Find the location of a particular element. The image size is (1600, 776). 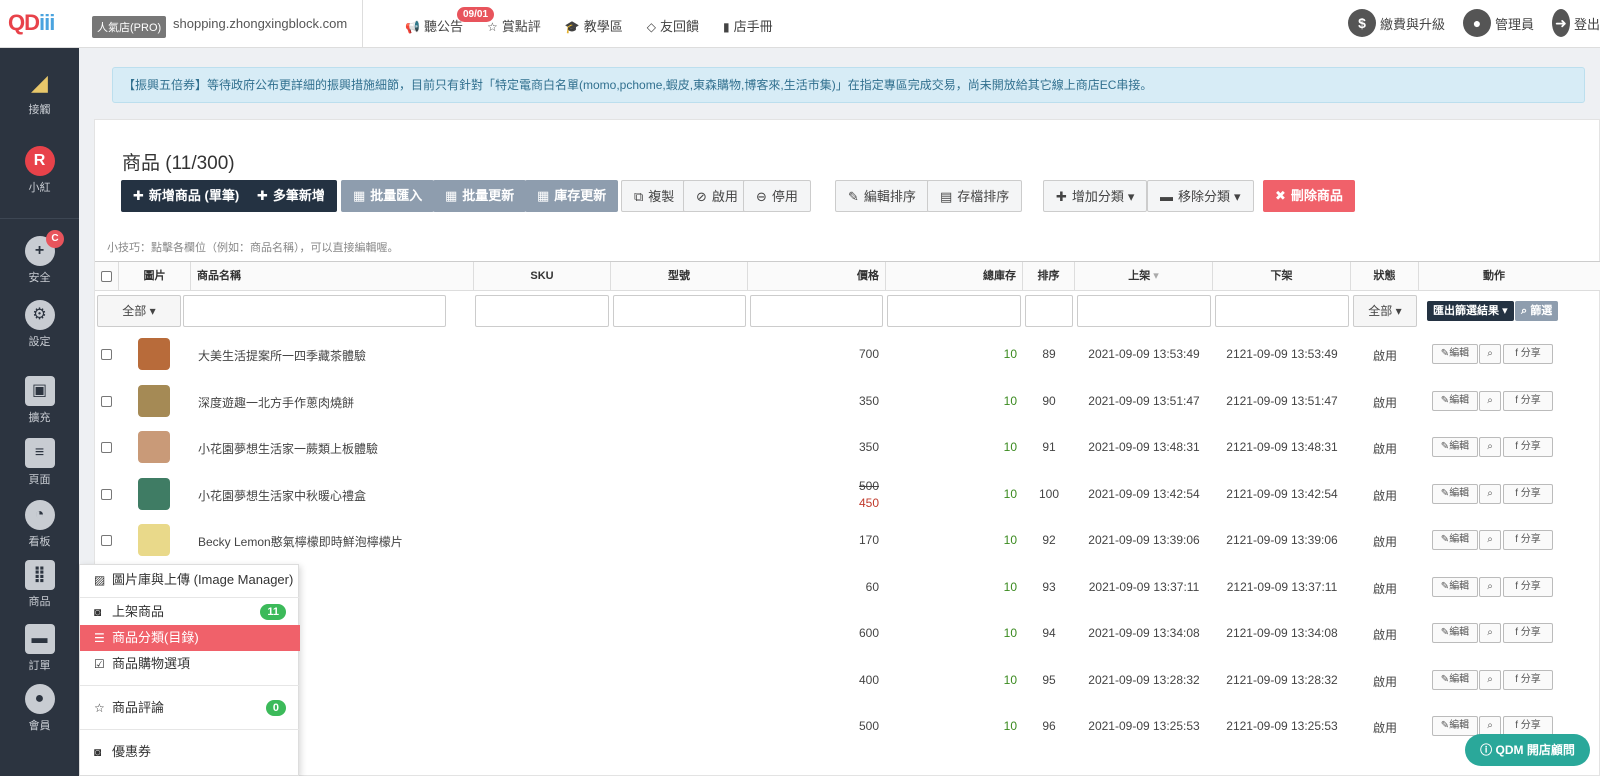

product-price: 600 is located at coordinates (847, 633).